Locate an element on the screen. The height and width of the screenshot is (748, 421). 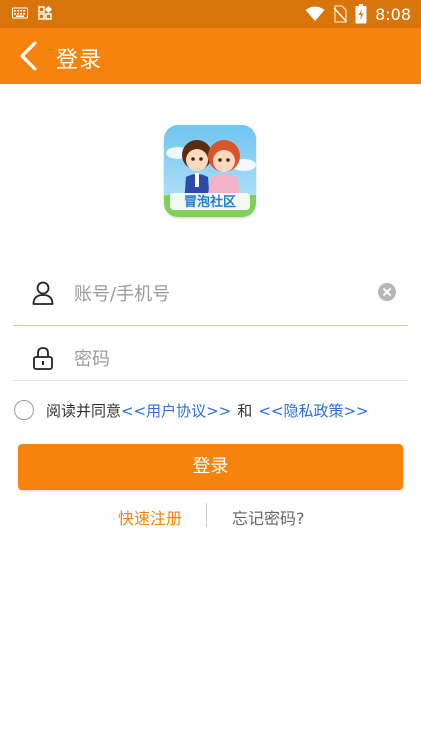
login-button: 登录 is located at coordinates (210, 467).